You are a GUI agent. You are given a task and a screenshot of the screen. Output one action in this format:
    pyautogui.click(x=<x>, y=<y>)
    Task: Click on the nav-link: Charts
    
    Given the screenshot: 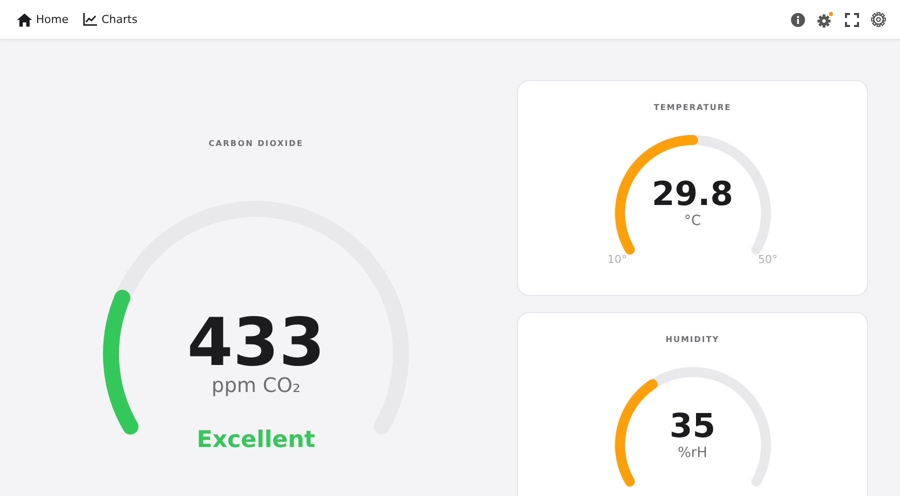 What is the action you would take?
    pyautogui.click(x=110, y=19)
    